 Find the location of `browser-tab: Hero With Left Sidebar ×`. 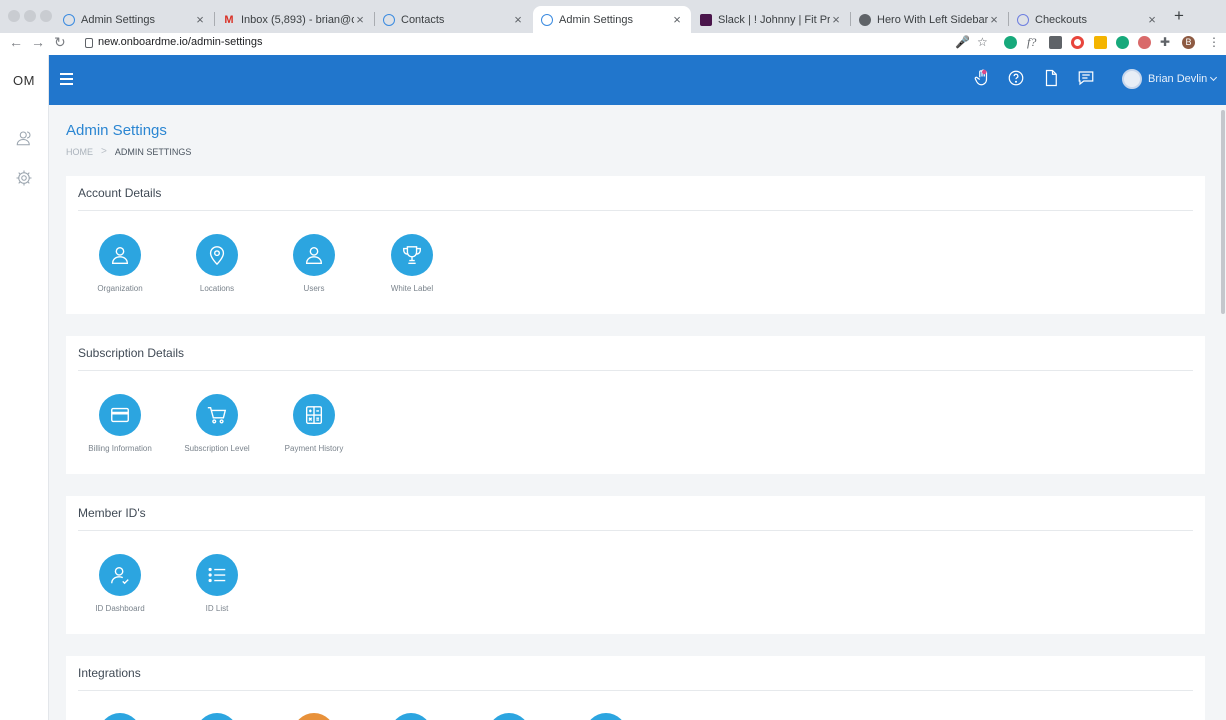

browser-tab: Hero With Left Sidebar × is located at coordinates (929, 19).